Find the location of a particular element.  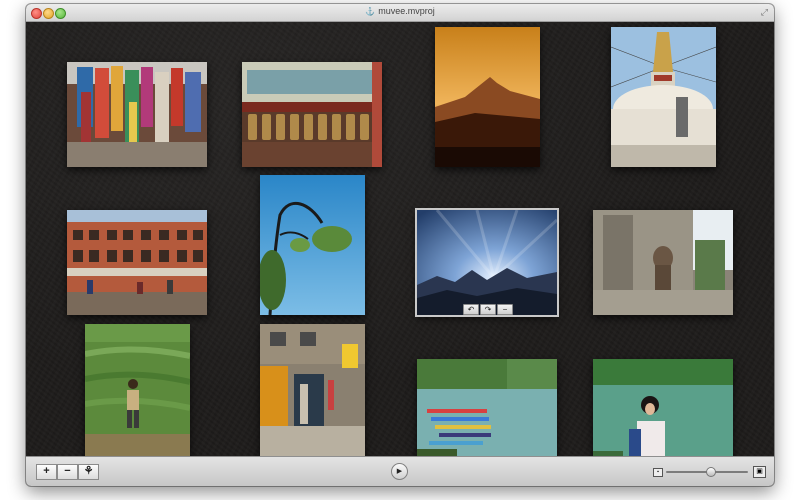

remove-button: − is located at coordinates (67, 472).